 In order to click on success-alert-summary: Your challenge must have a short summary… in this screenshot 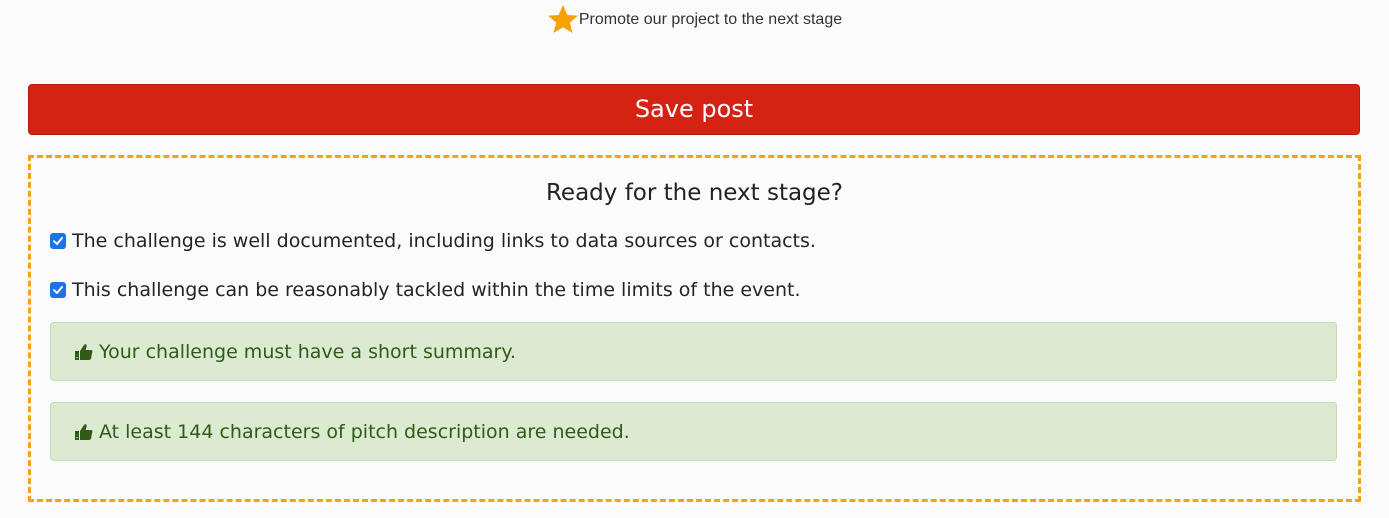, I will do `click(693, 351)`.